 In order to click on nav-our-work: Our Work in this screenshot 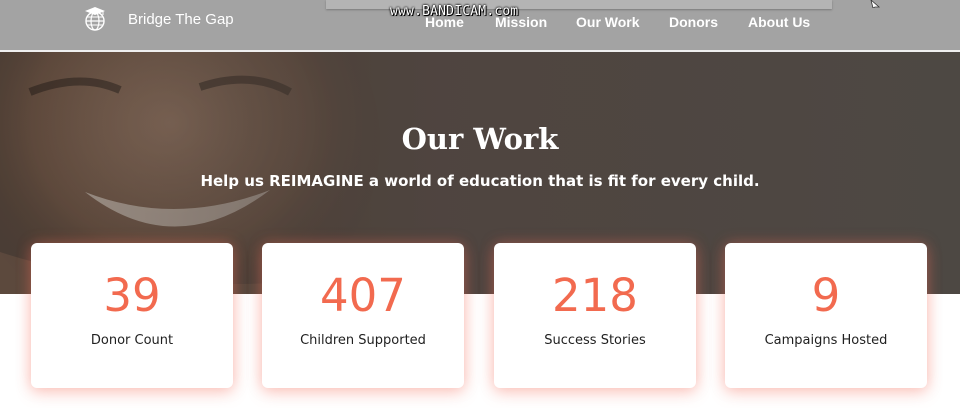, I will do `click(608, 22)`.